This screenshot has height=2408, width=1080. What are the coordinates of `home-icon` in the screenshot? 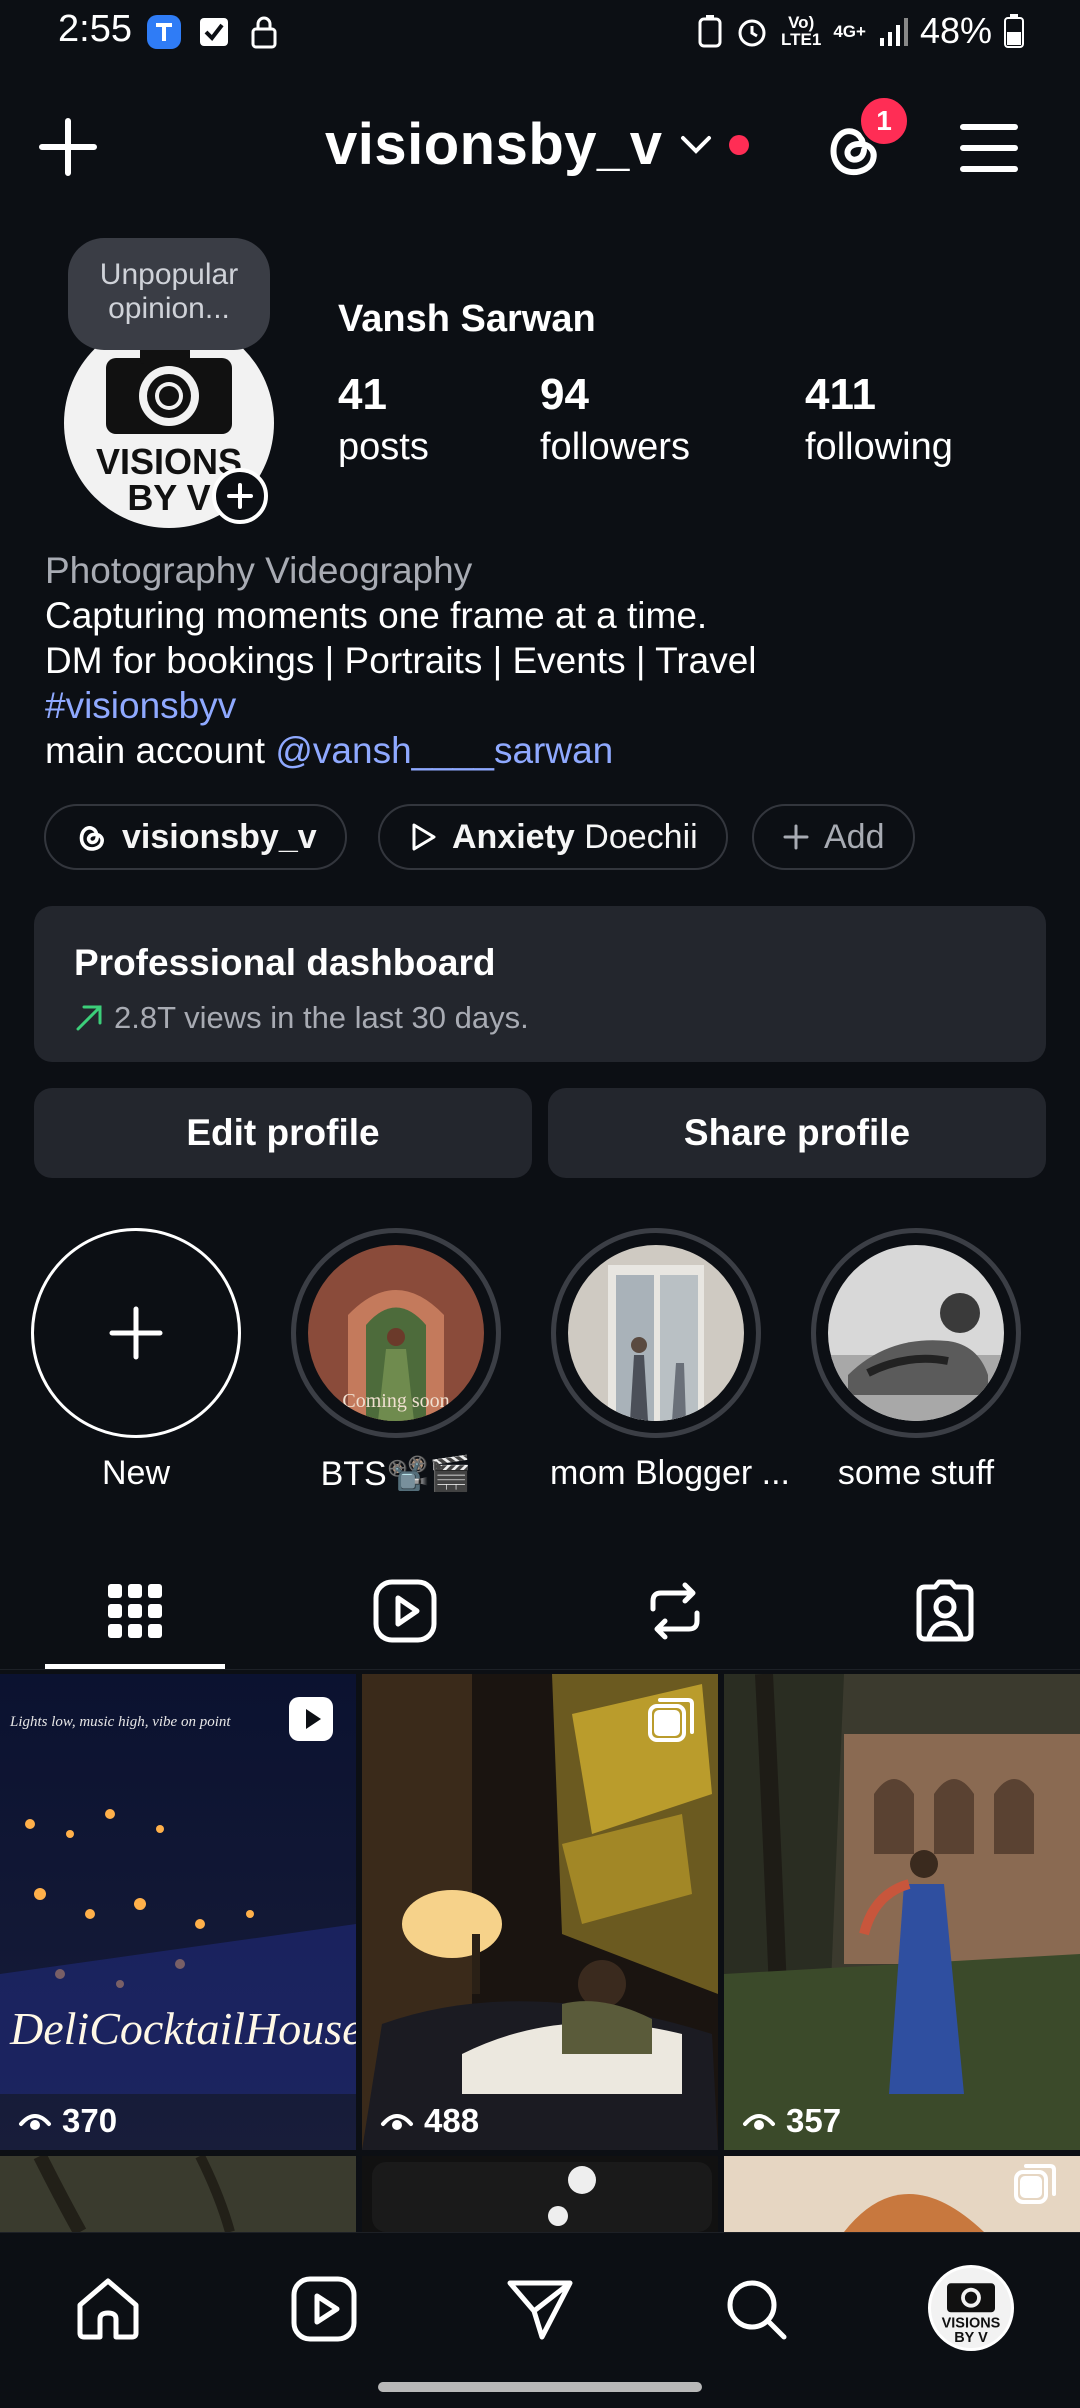 It's located at (108, 2309).